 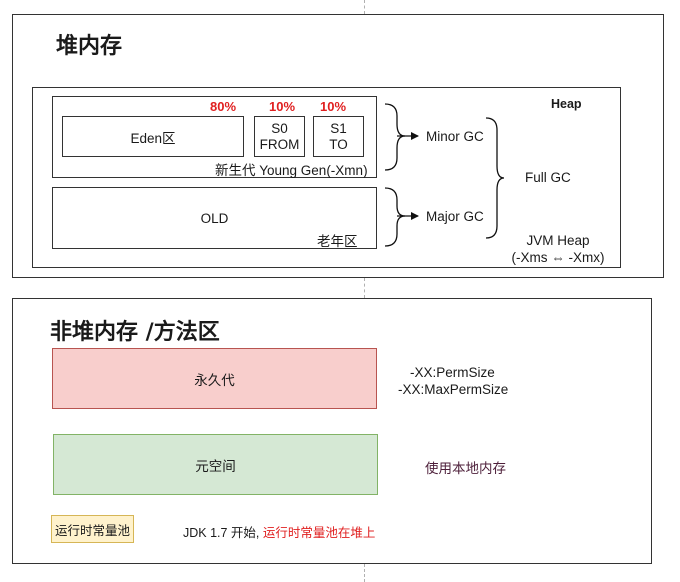 I want to click on constant-pool-label: 运行时常量池, so click(x=92, y=530).